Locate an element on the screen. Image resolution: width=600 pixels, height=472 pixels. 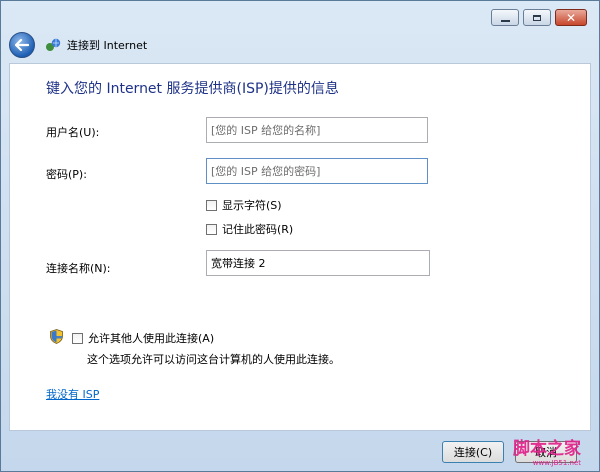
connect-button: 连接(C) is located at coordinates (473, 452).